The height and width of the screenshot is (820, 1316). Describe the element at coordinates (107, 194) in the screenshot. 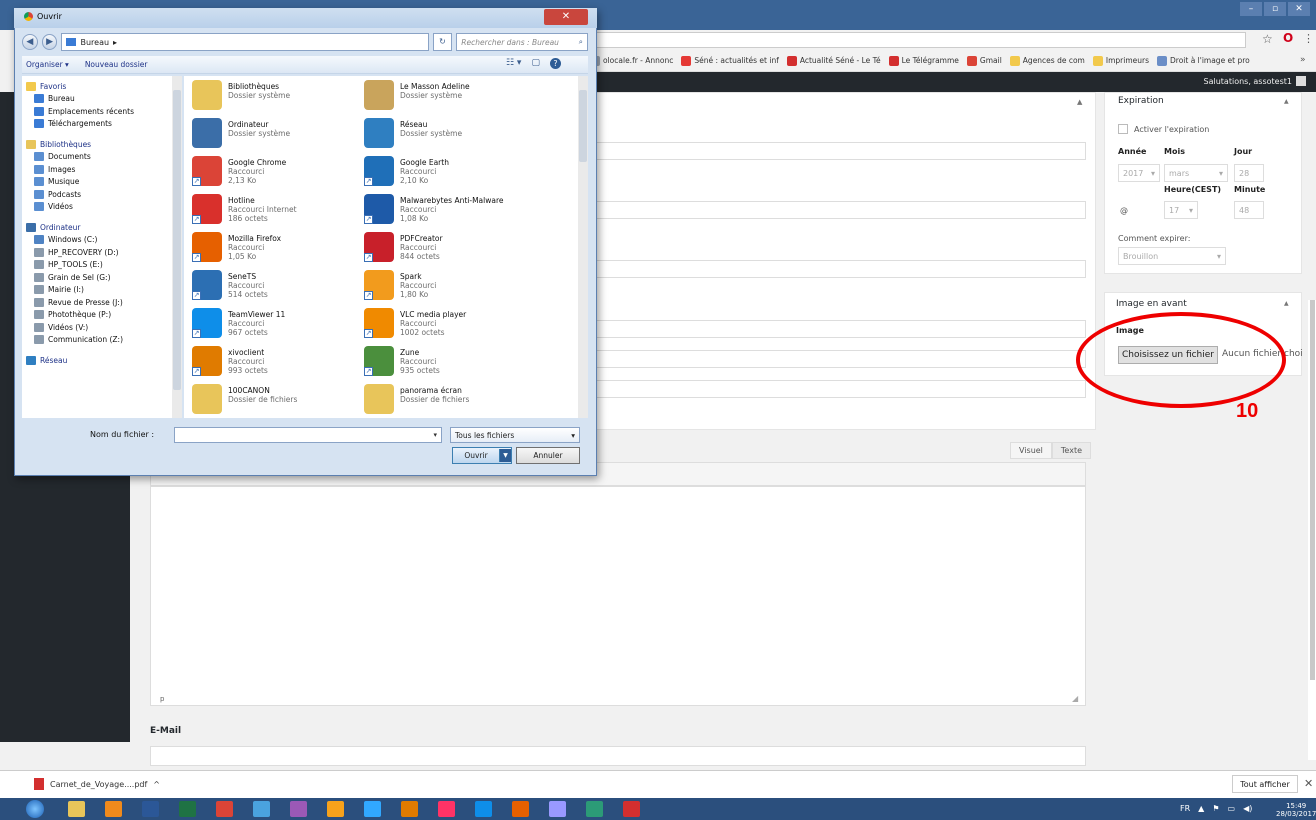

I see `nav-library-item: Podcasts` at that location.